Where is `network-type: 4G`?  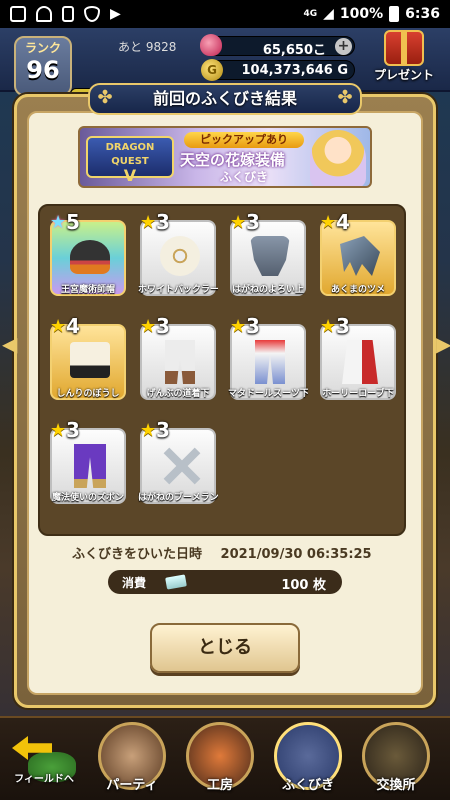 network-type: 4G is located at coordinates (310, 14).